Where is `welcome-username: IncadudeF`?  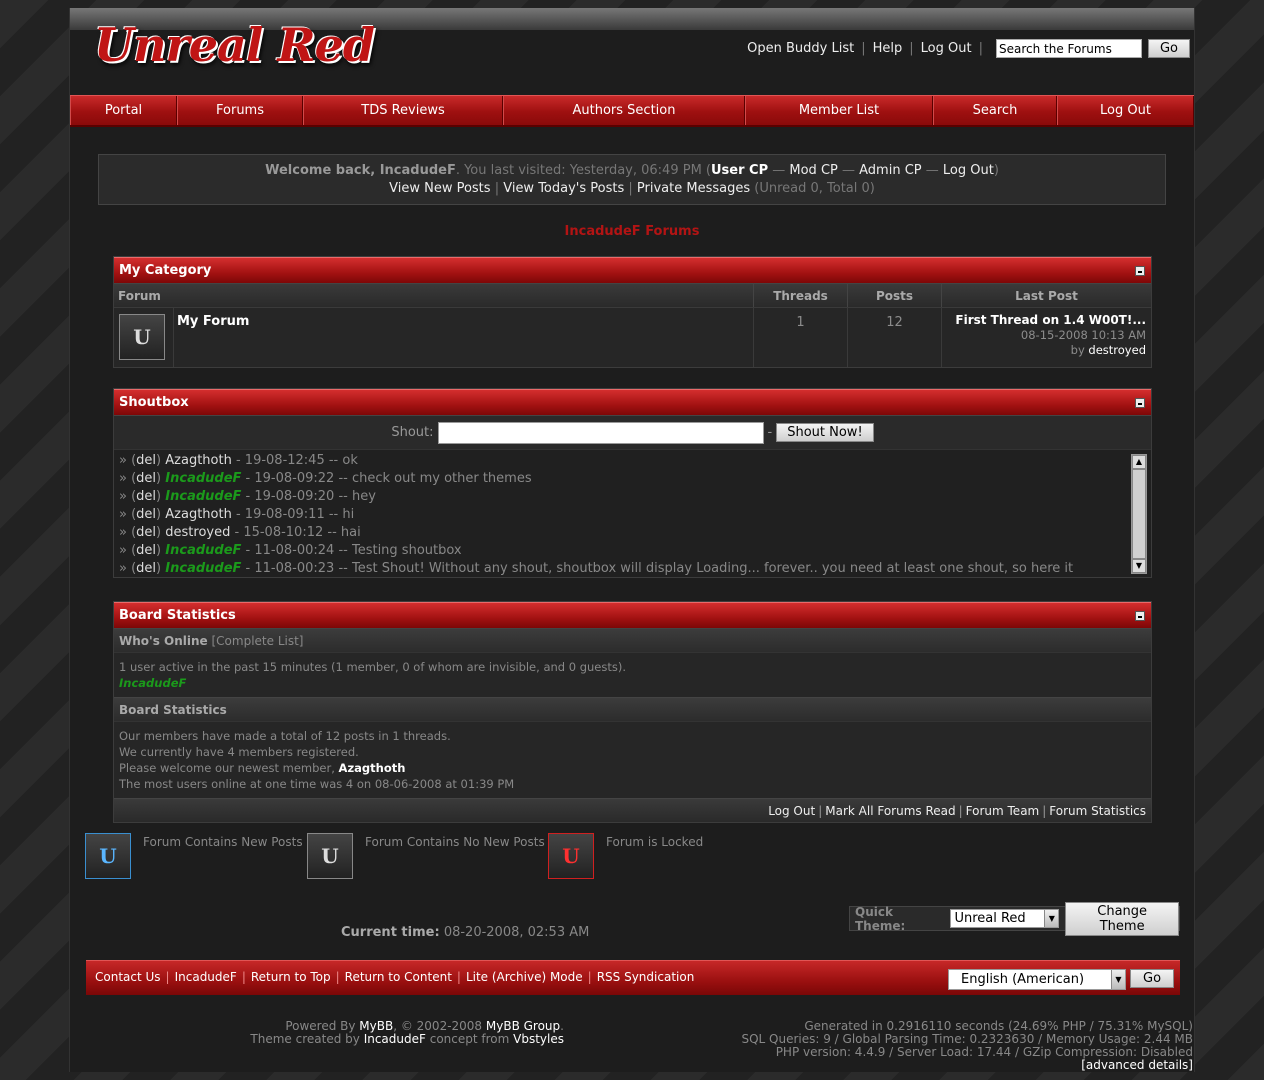
welcome-username: IncadudeF is located at coordinates (418, 170).